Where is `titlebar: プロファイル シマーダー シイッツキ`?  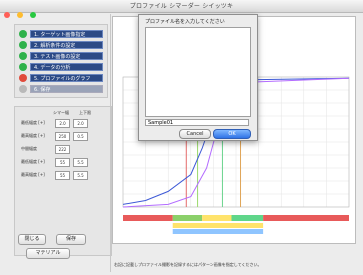 titlebar: プロファイル シマーダー シイッツキ is located at coordinates (181, 9).